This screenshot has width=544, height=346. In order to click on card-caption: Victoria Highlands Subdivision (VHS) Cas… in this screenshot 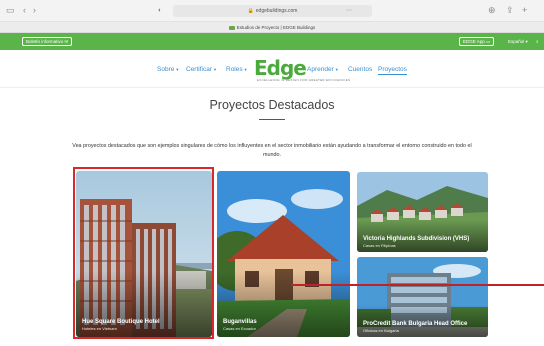, I will do `click(423, 242)`.